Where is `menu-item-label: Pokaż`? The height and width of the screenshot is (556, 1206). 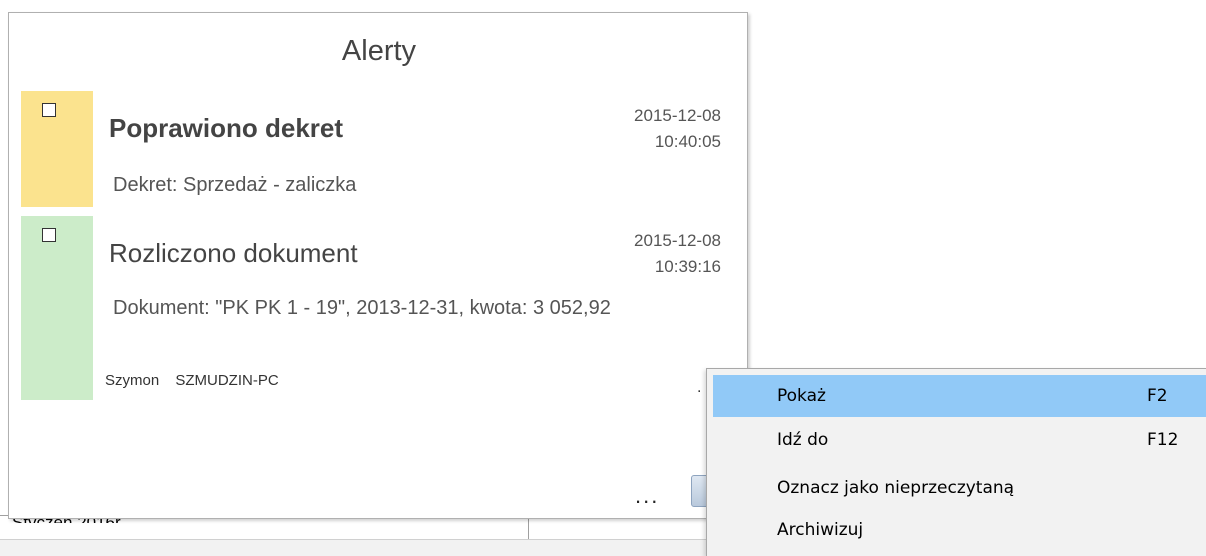 menu-item-label: Pokaż is located at coordinates (801, 396).